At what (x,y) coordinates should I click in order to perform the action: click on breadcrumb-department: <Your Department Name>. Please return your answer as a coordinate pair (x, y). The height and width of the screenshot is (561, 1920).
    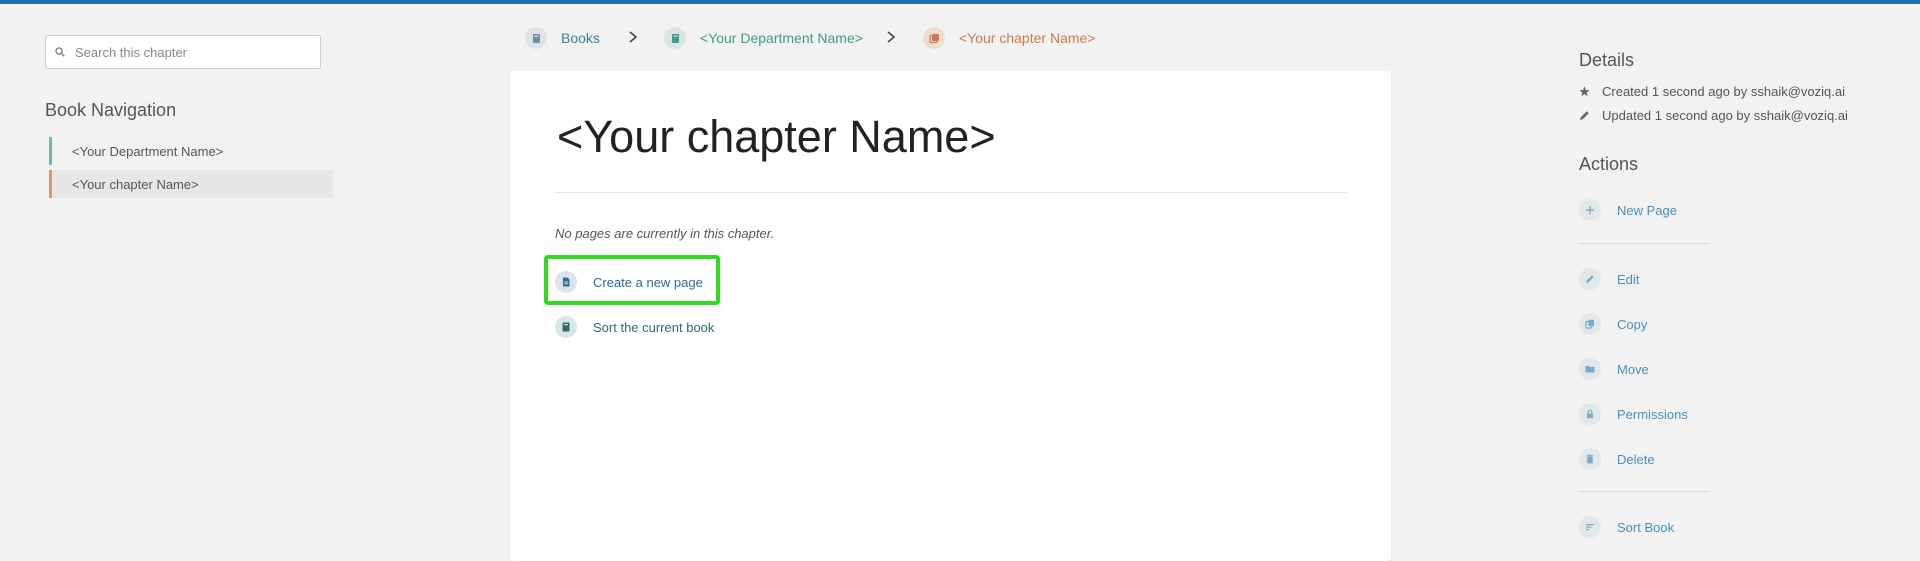
    Looking at the image, I should click on (763, 38).